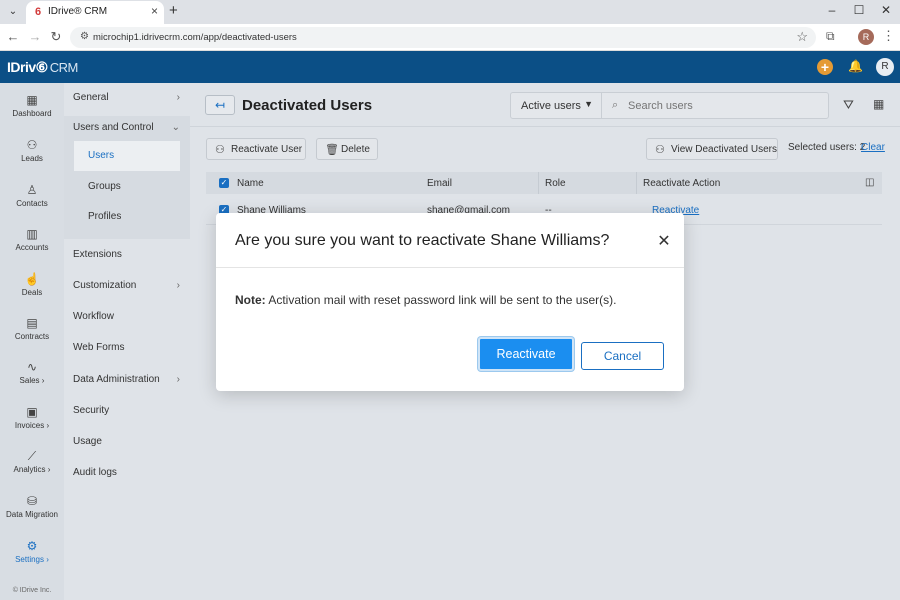 The image size is (900, 600). I want to click on idrive-favicon-icon: 6, so click(38, 12).